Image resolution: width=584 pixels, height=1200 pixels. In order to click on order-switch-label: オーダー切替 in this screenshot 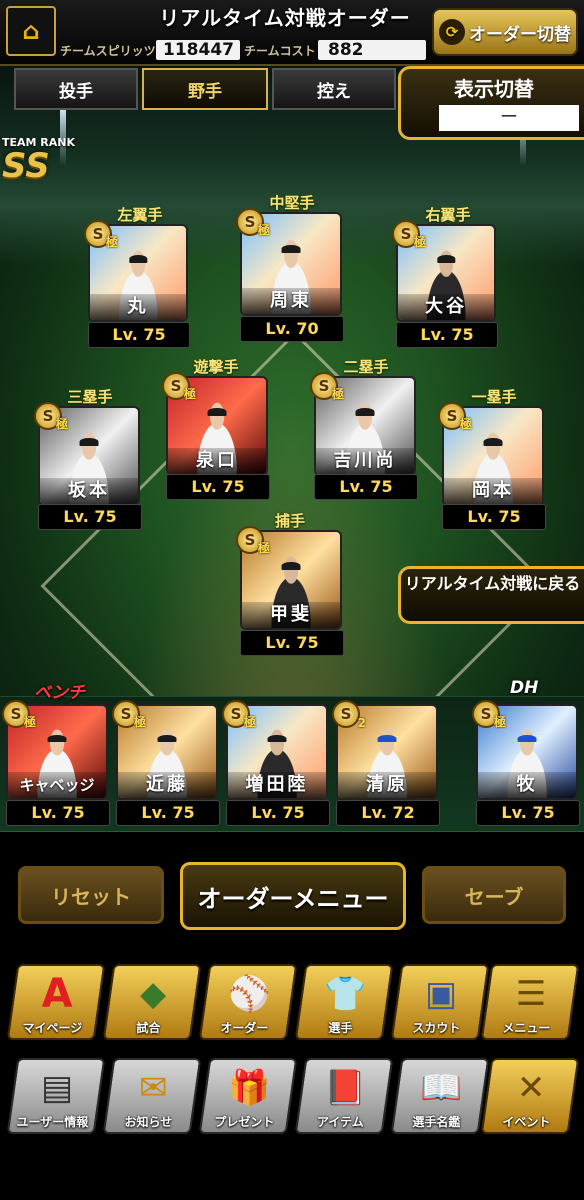, I will do `click(520, 34)`.